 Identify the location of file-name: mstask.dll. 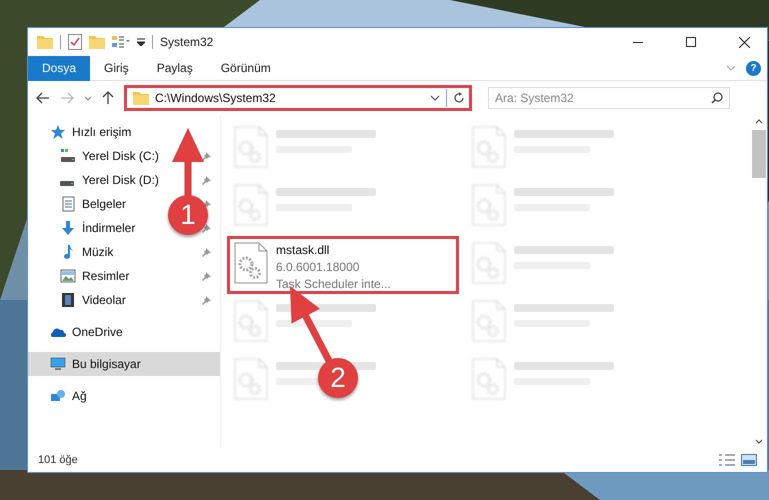
(303, 250).